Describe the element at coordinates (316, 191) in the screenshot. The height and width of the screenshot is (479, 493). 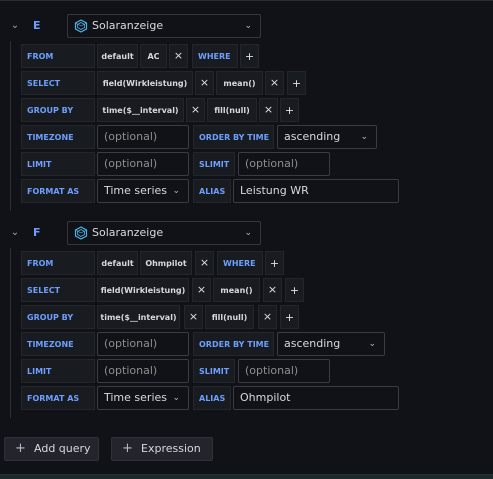
I see `alias-input: Leistung WR` at that location.